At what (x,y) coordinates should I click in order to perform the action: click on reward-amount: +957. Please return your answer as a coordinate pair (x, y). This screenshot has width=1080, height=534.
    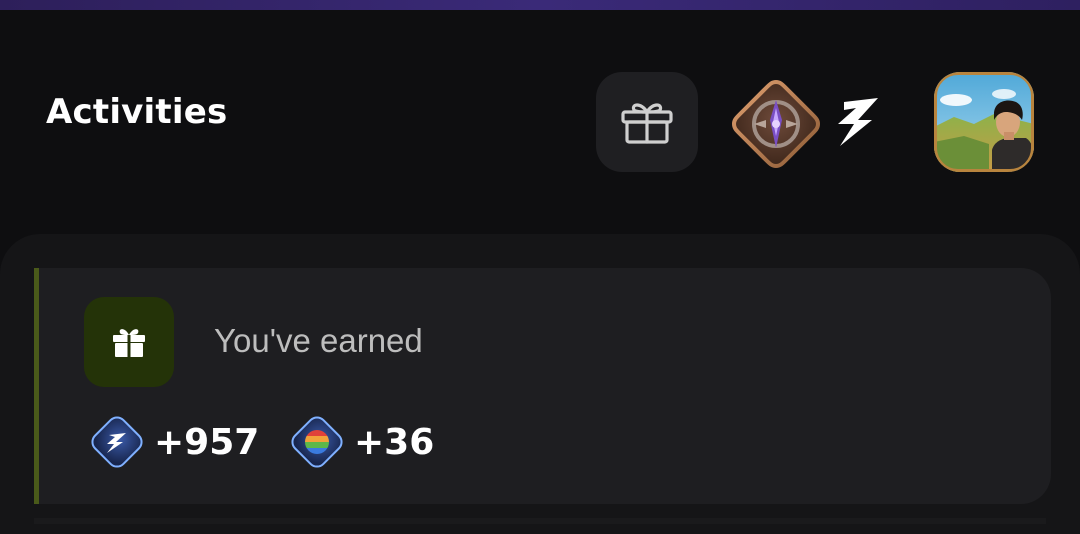
    Looking at the image, I should click on (207, 442).